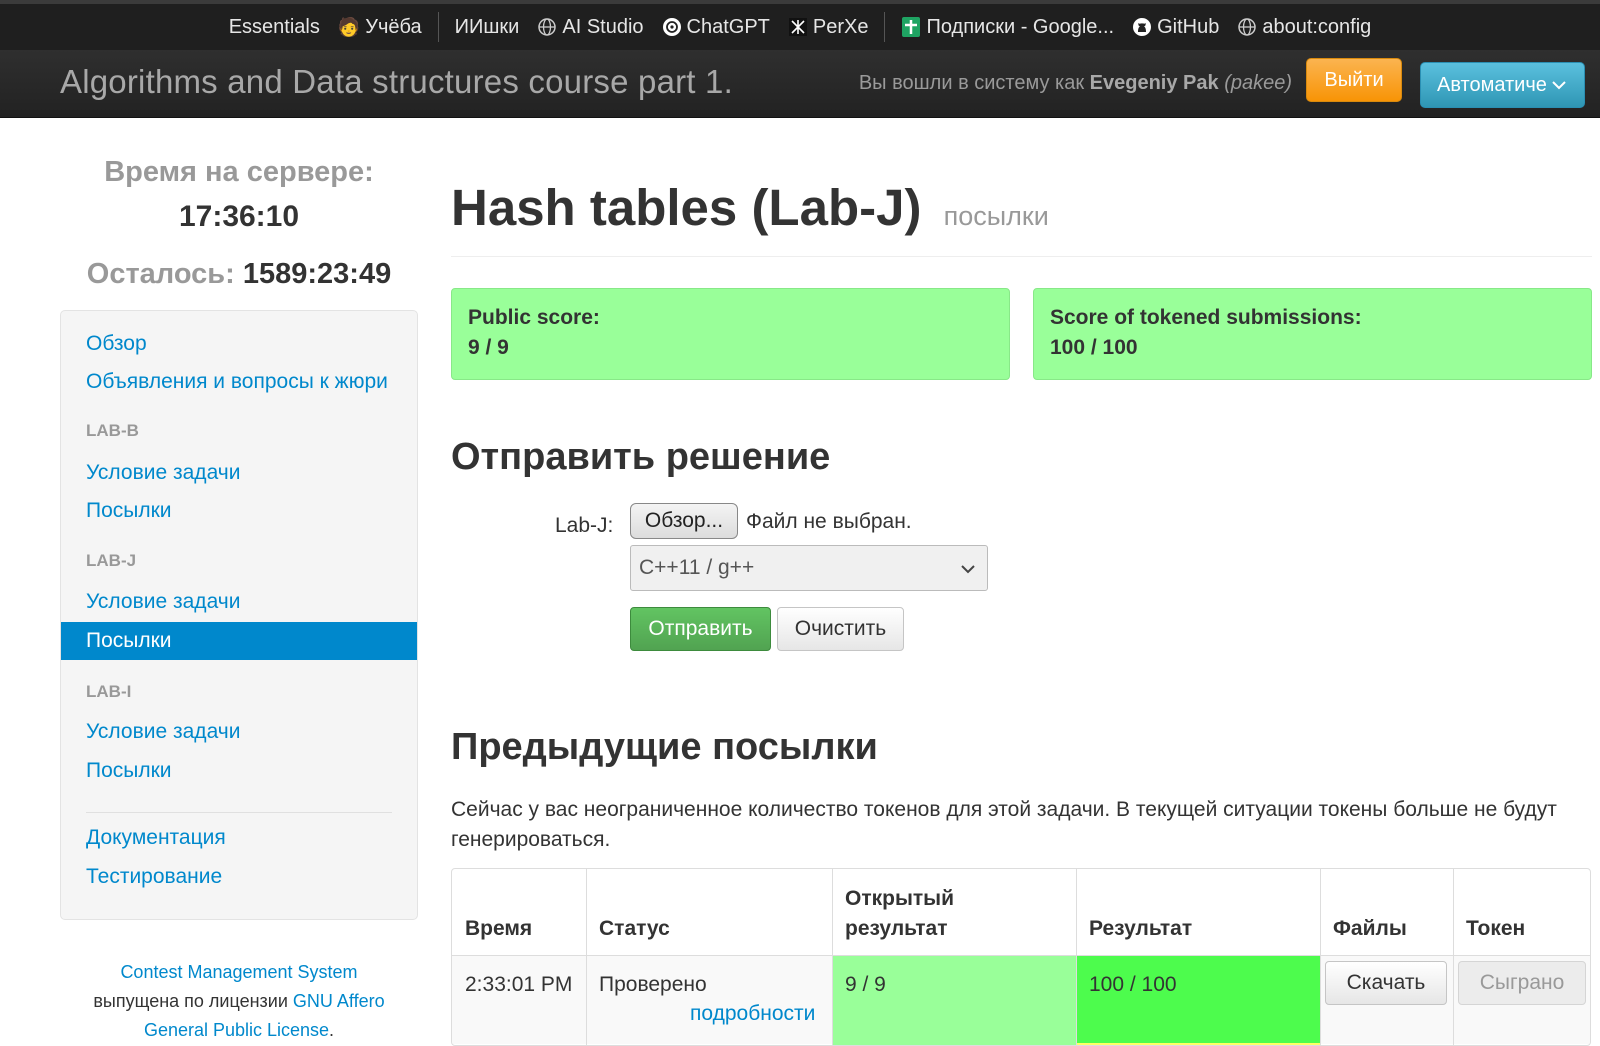 The height and width of the screenshot is (1046, 1600). What do you see at coordinates (911, 27) in the screenshot?
I see `sheets-icon` at bounding box center [911, 27].